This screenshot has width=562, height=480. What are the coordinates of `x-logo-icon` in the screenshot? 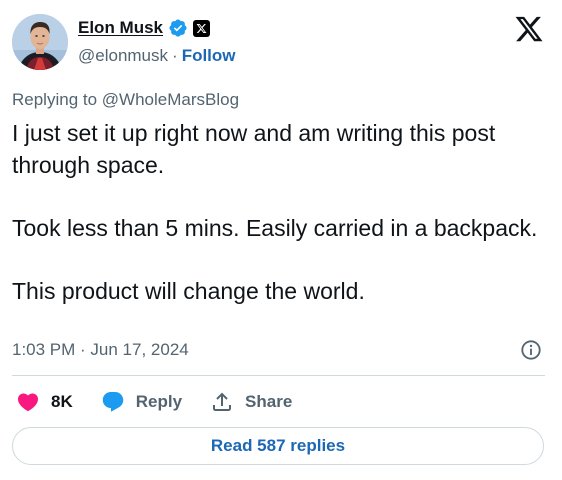 It's located at (529, 29).